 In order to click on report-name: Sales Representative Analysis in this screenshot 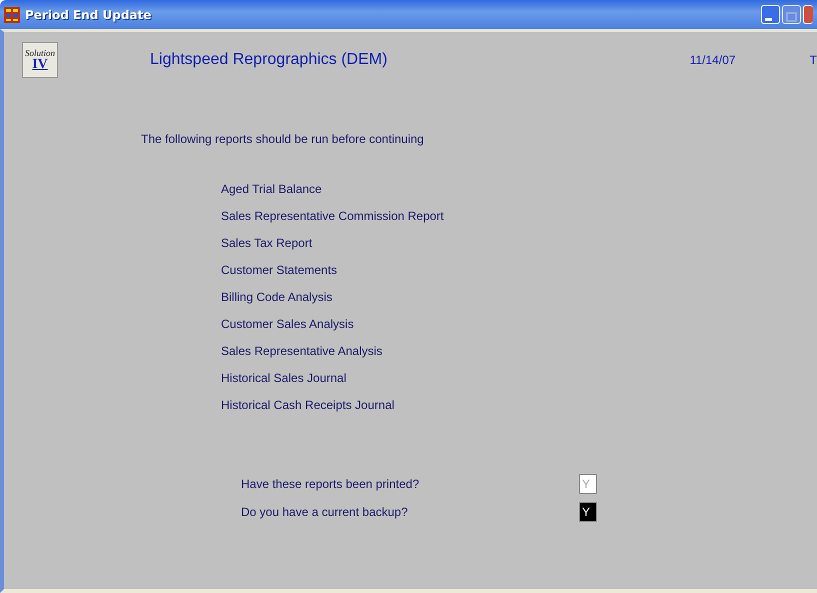, I will do `click(301, 351)`.